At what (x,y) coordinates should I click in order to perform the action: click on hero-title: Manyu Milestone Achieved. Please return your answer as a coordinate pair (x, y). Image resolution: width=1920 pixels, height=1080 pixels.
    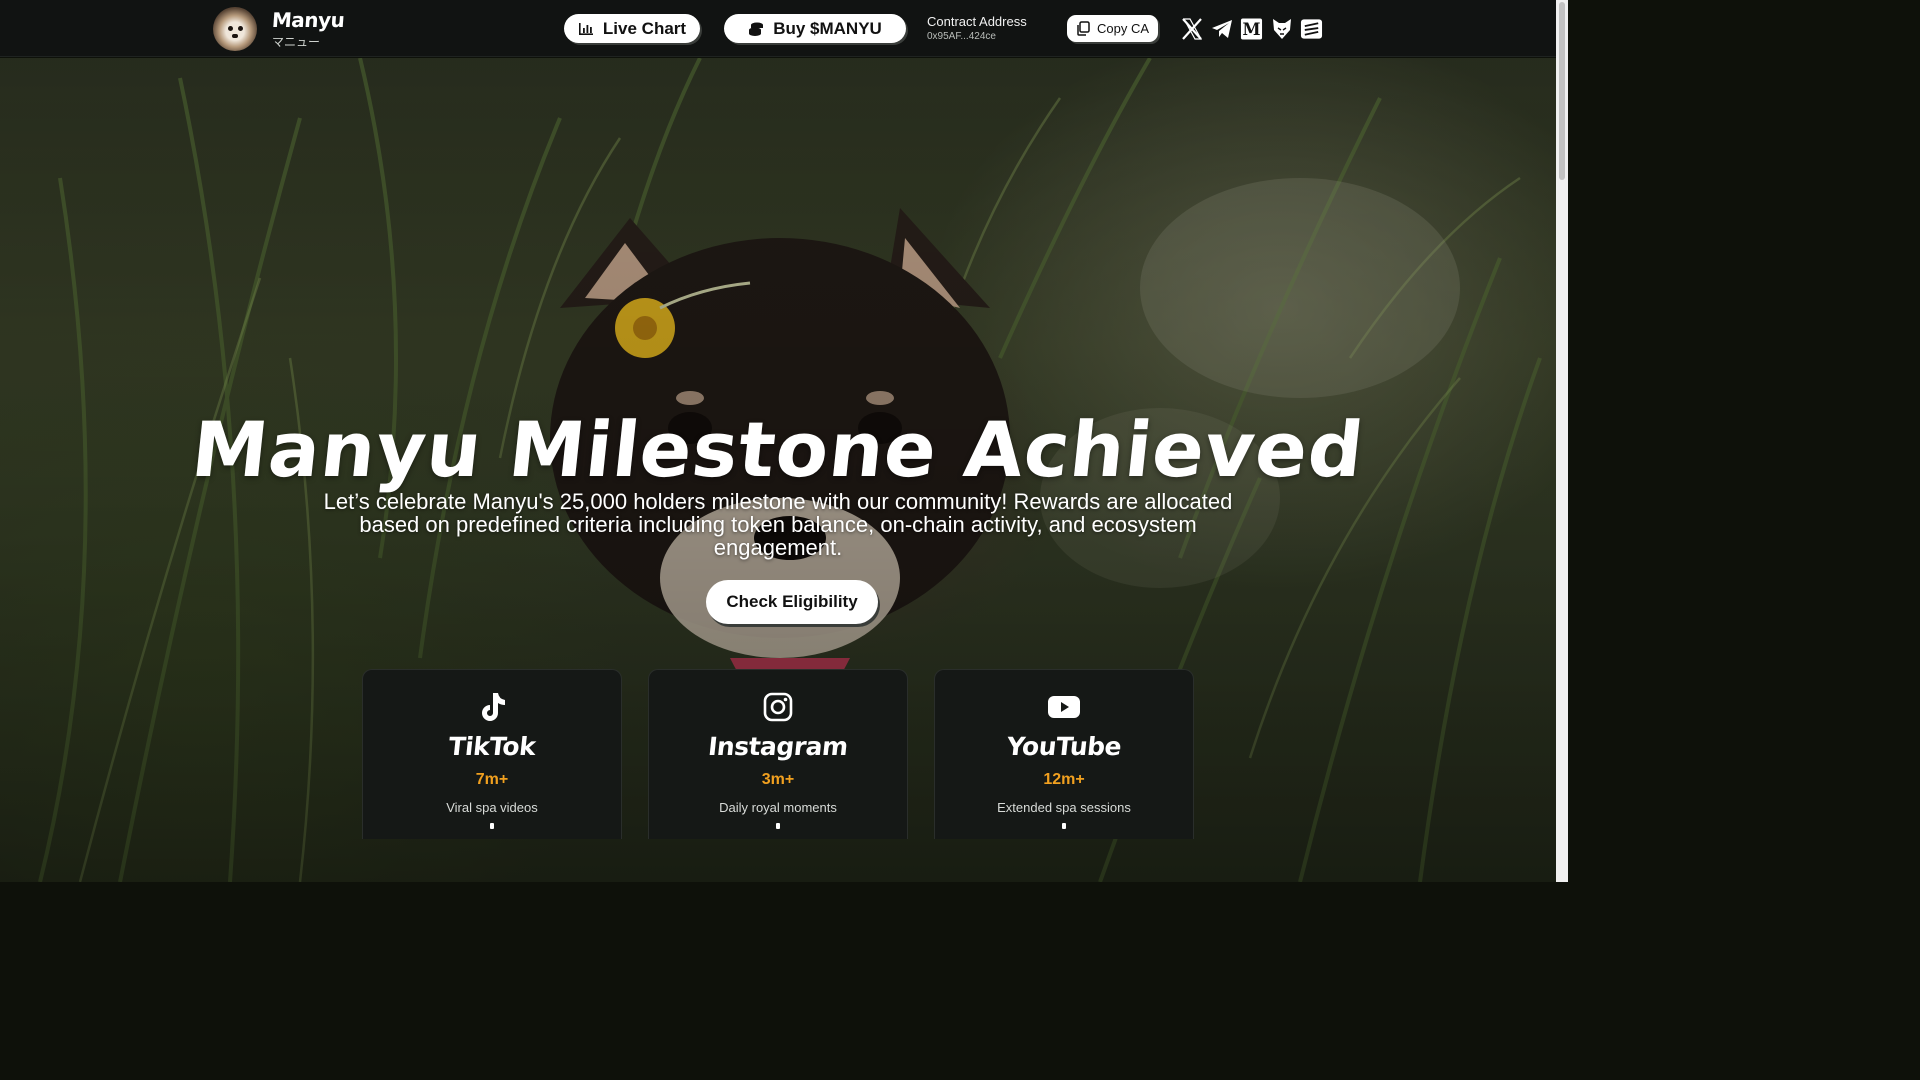
    Looking at the image, I should click on (778, 449).